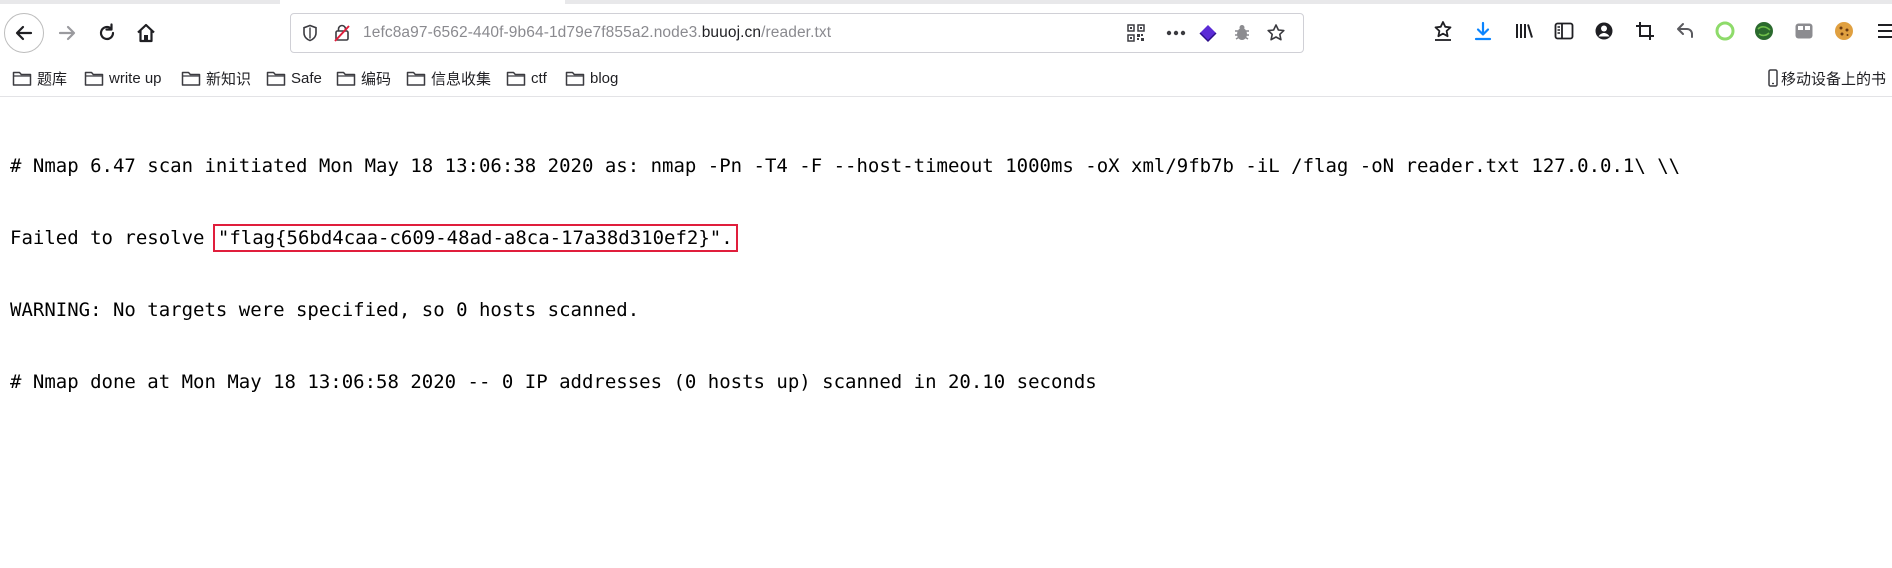 This screenshot has width=1892, height=568. I want to click on undo-icon, so click(1685, 31).